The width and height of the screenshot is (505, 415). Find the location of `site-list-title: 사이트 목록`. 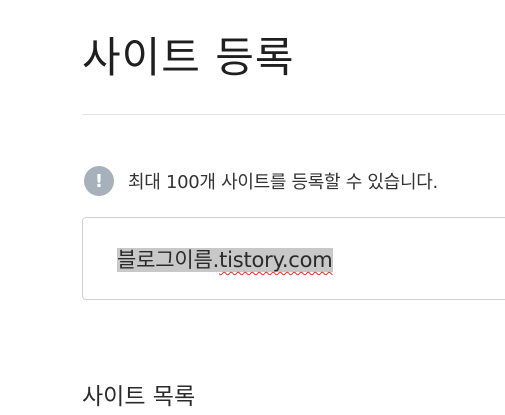

site-list-title: 사이트 목록 is located at coordinates (139, 397).